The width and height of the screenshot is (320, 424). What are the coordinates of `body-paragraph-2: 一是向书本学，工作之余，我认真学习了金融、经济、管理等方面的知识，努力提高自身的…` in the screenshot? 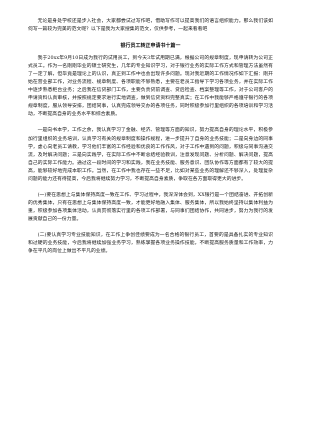 It's located at (150, 155).